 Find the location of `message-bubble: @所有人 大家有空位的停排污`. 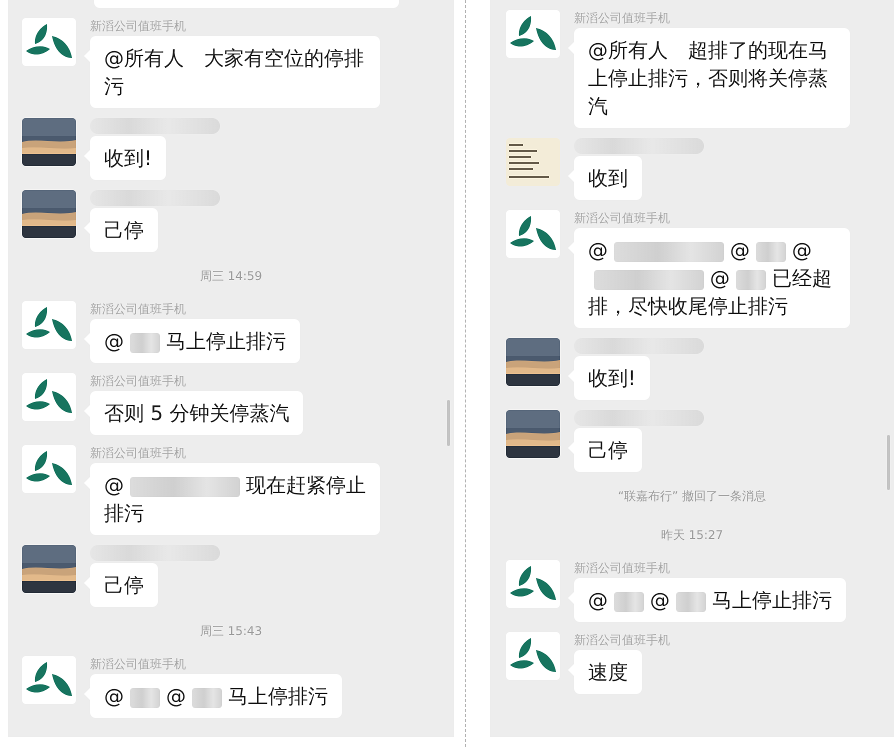

message-bubble: @所有人 大家有空位的停排污 is located at coordinates (235, 72).